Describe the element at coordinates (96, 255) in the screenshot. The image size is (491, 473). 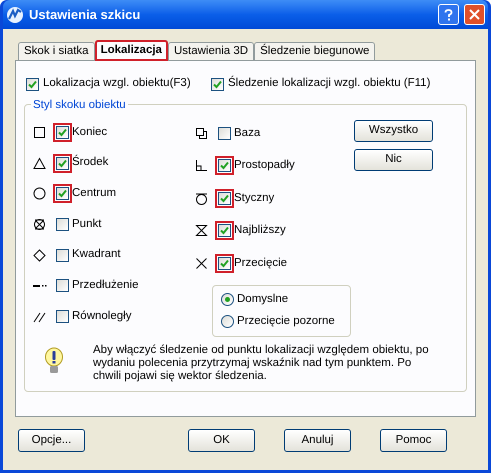
I see `checkbox-label: Kwadrant` at that location.